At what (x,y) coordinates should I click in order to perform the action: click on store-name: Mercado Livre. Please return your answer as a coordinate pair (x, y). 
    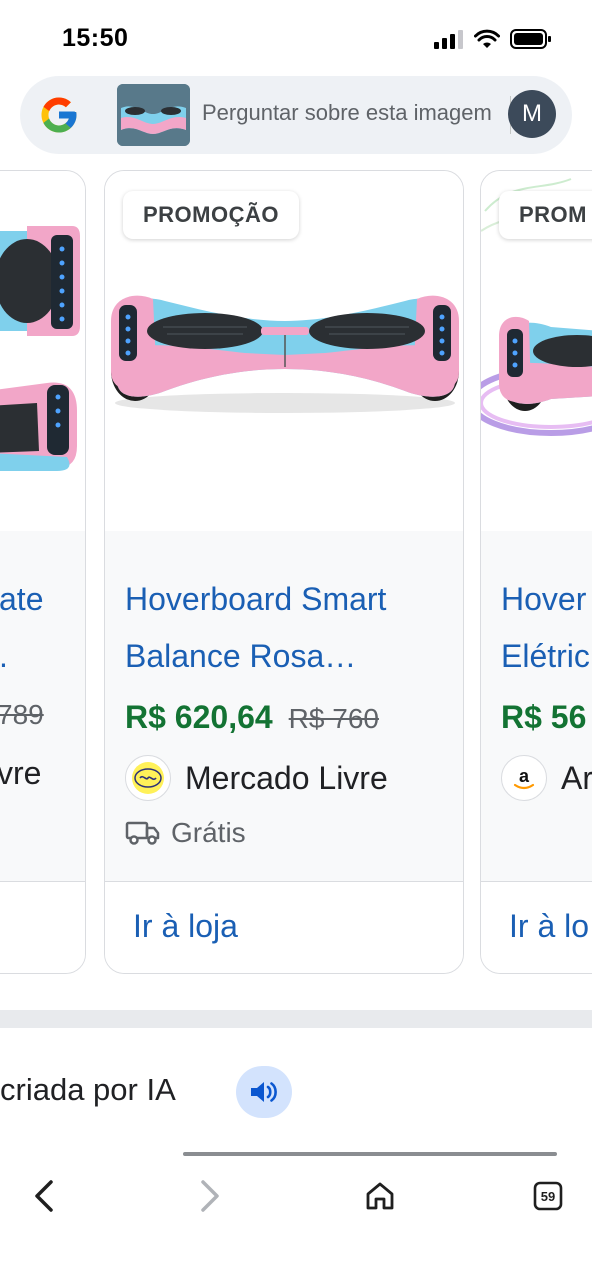
    Looking at the image, I should click on (286, 777).